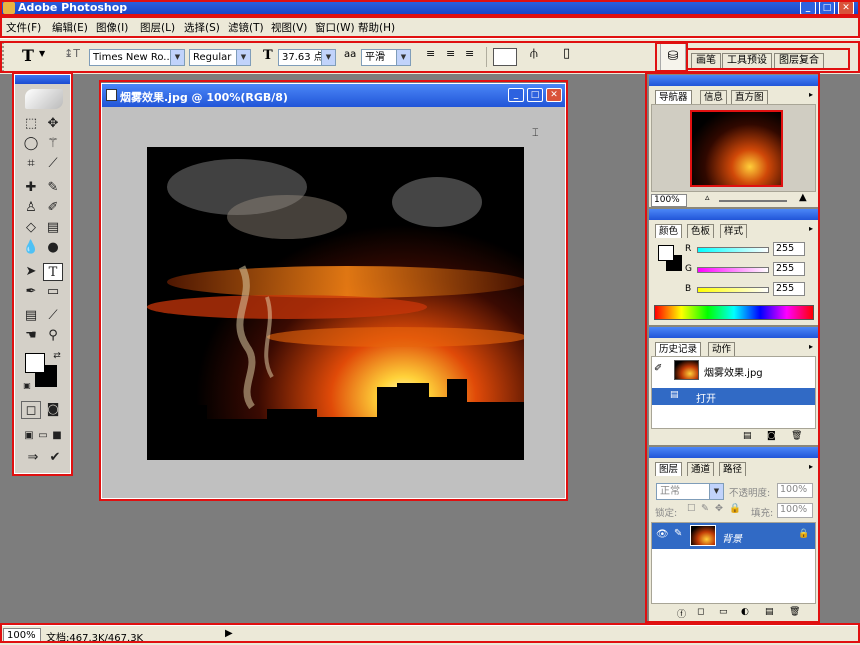 Image resolution: width=860 pixels, height=645 pixels. I want to click on pen-tool-icon: ✒, so click(31, 292).